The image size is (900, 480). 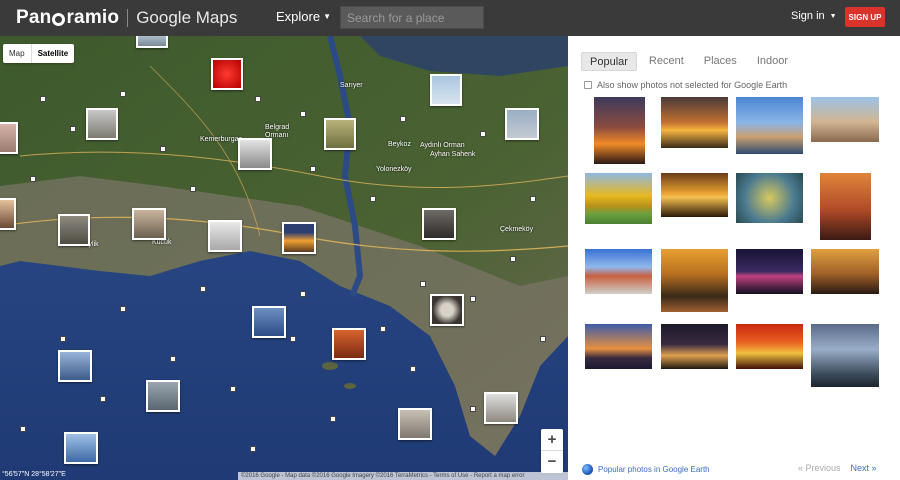 What do you see at coordinates (772, 61) in the screenshot?
I see `tab-indoor: Indoor` at bounding box center [772, 61].